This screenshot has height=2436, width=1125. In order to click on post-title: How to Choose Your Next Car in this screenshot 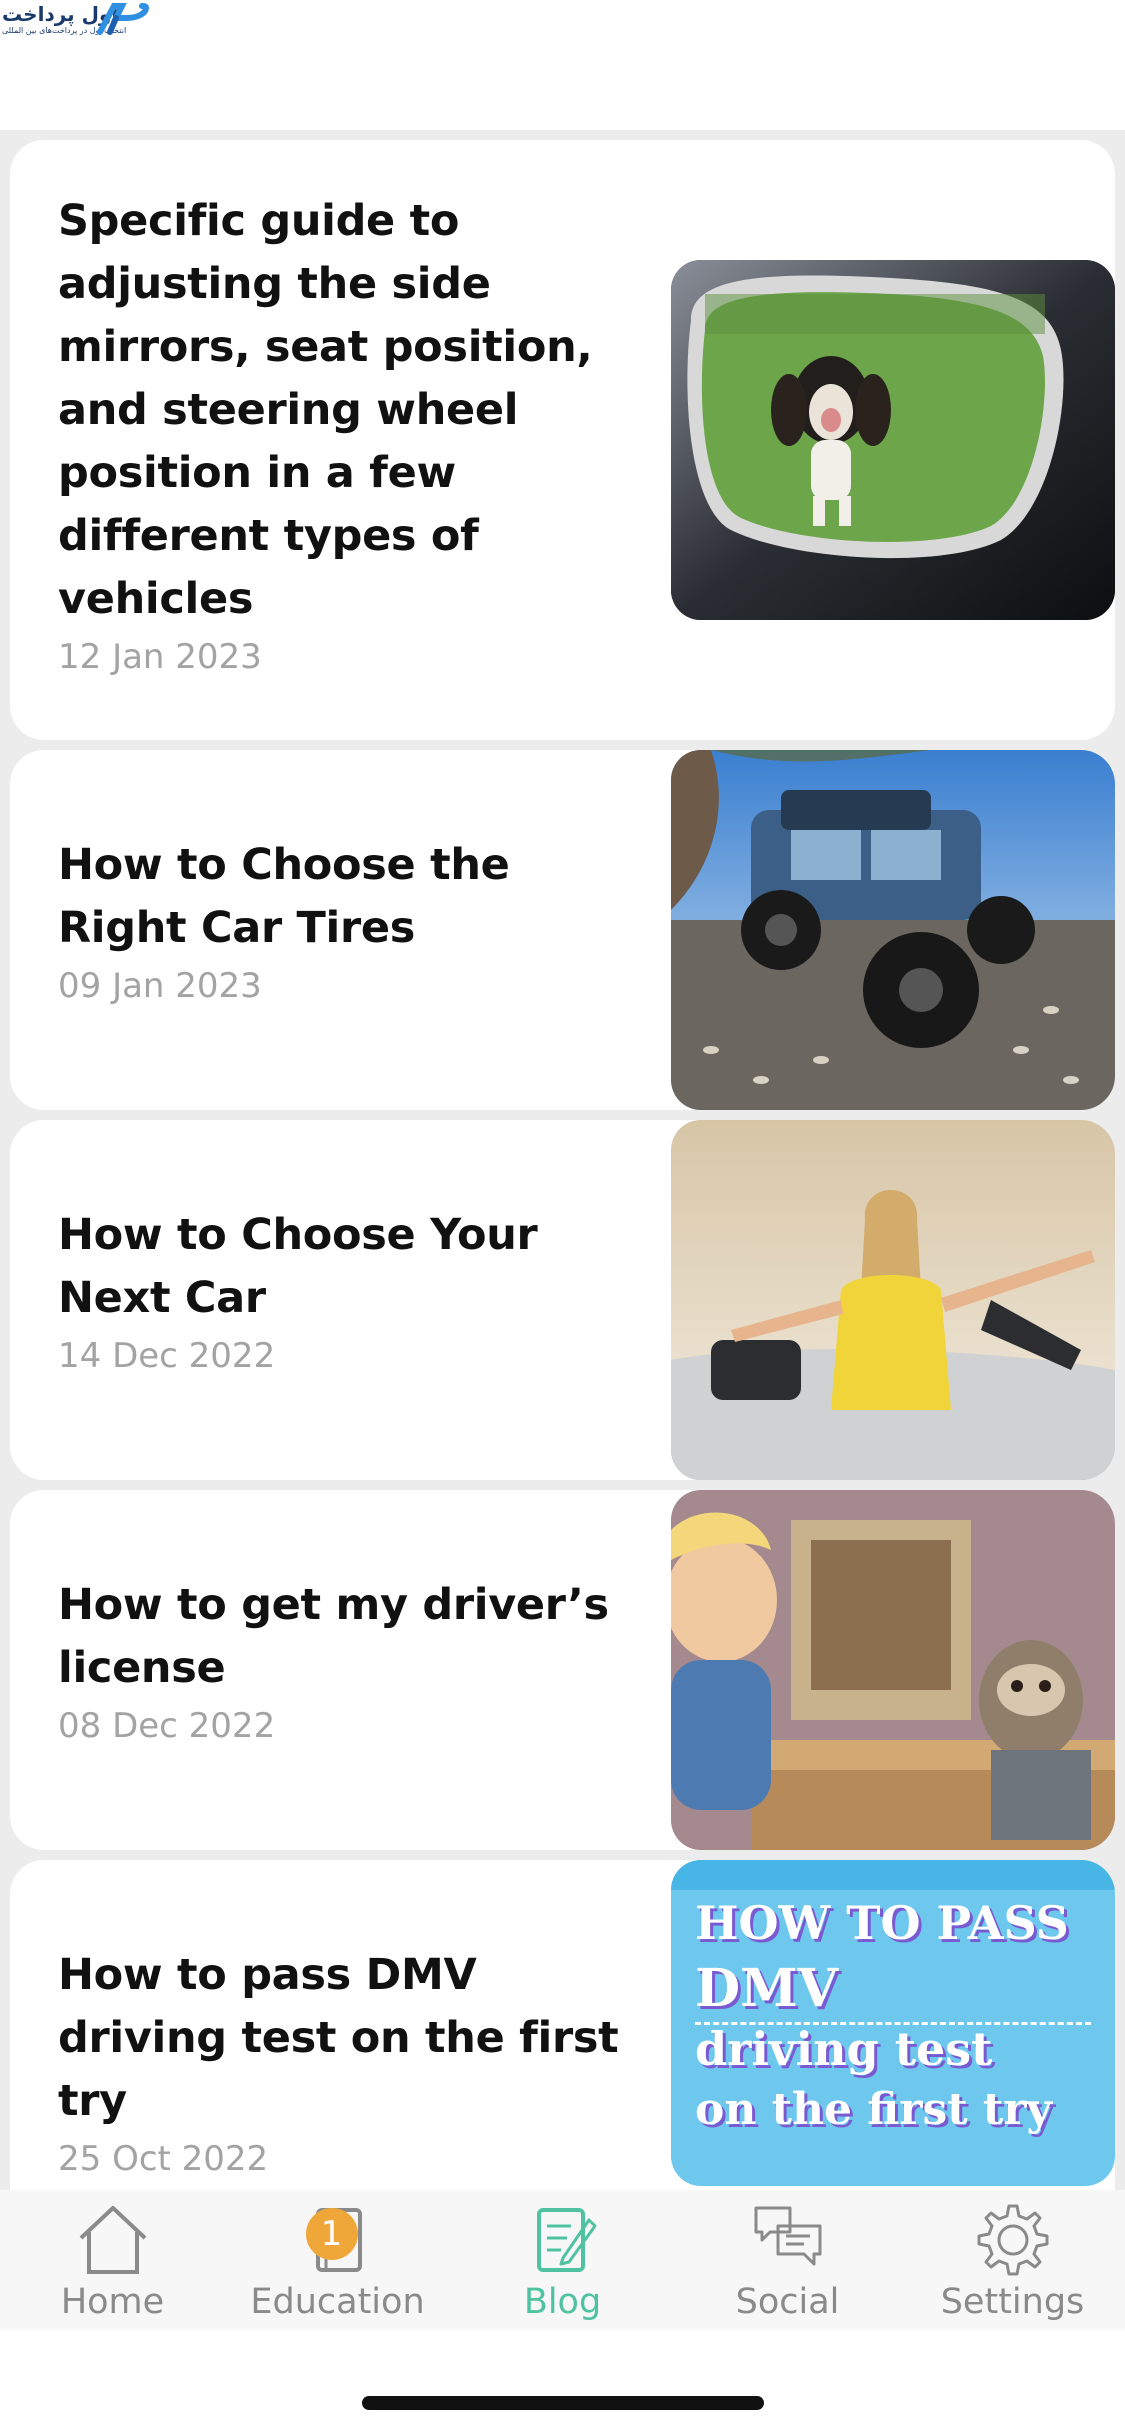, I will do `click(298, 1266)`.